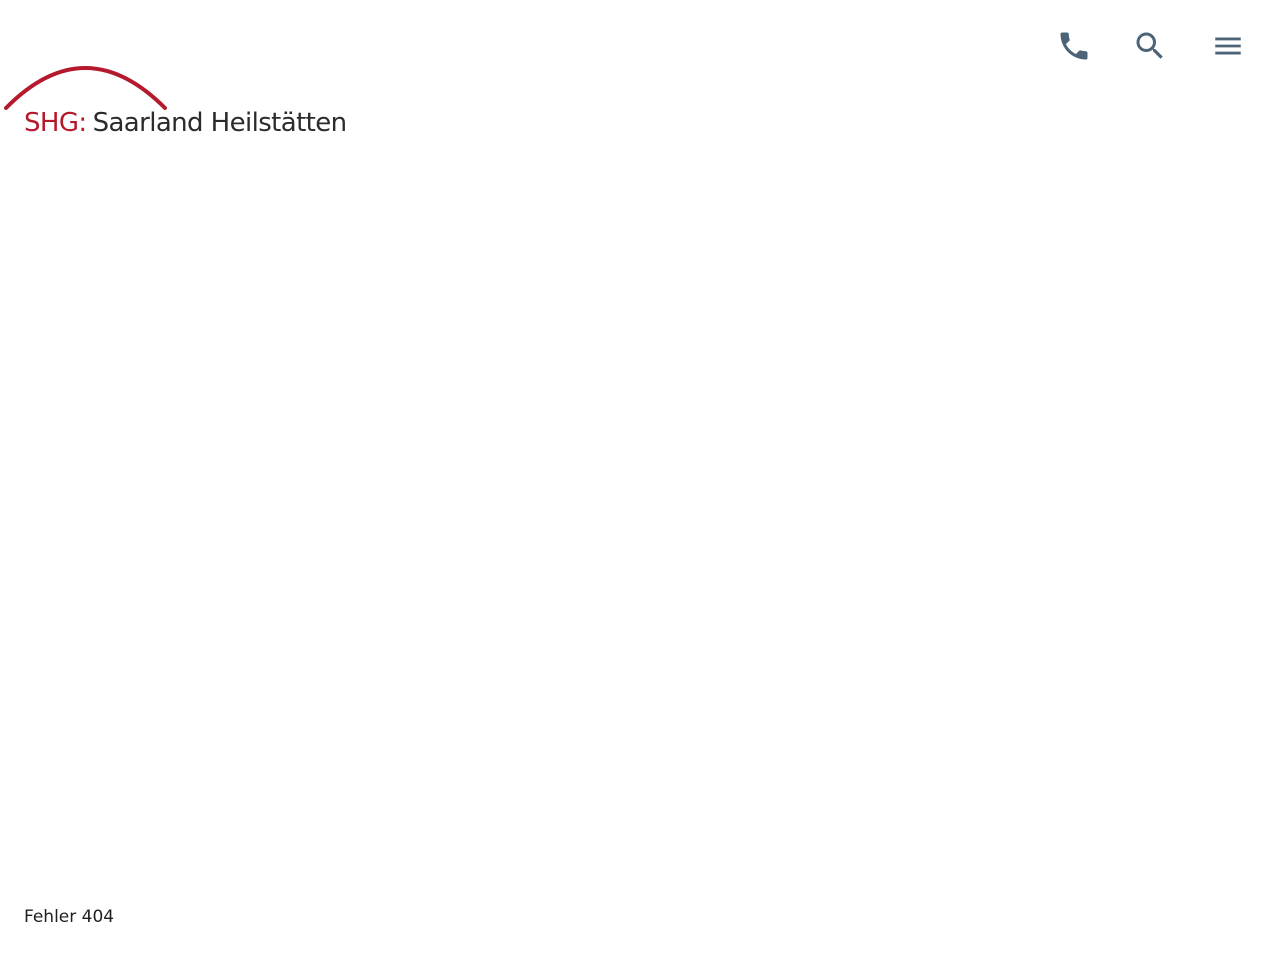 This screenshot has height=960, width=1280. I want to click on logo-arc-icon, so click(85, 88).